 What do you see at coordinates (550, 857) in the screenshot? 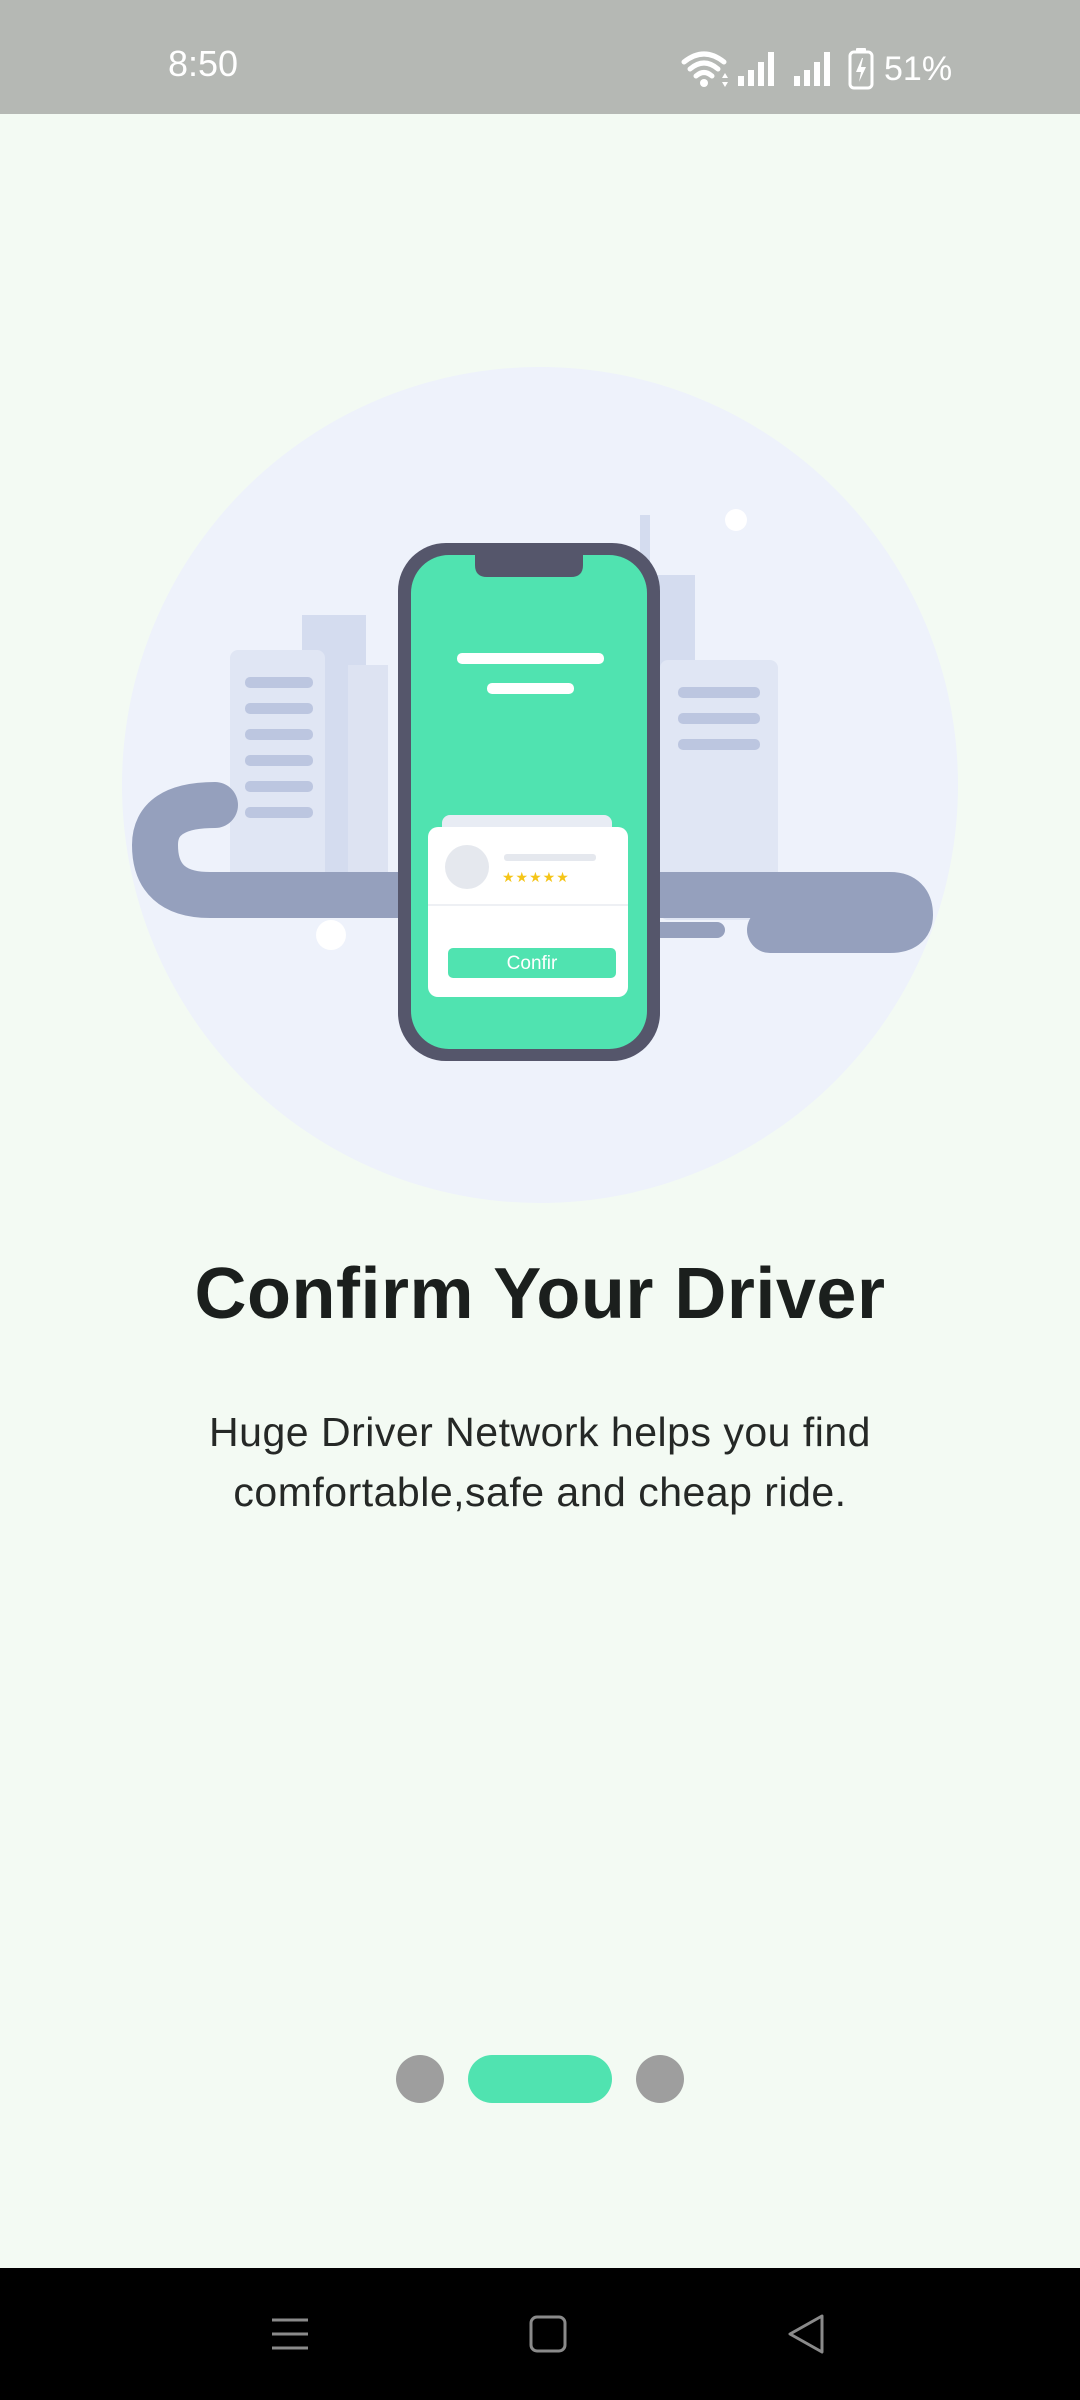
I see `driver-name-line` at bounding box center [550, 857].